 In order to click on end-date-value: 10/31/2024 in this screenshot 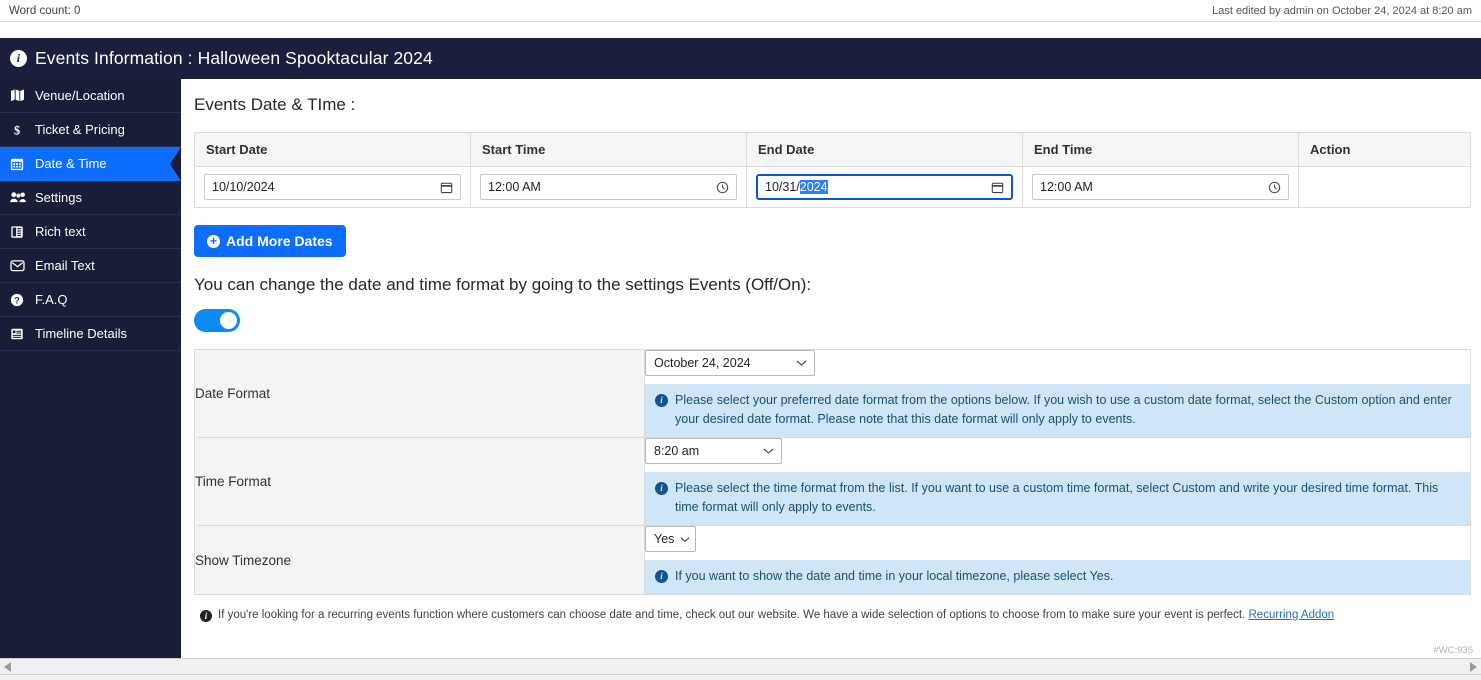, I will do `click(878, 187)`.